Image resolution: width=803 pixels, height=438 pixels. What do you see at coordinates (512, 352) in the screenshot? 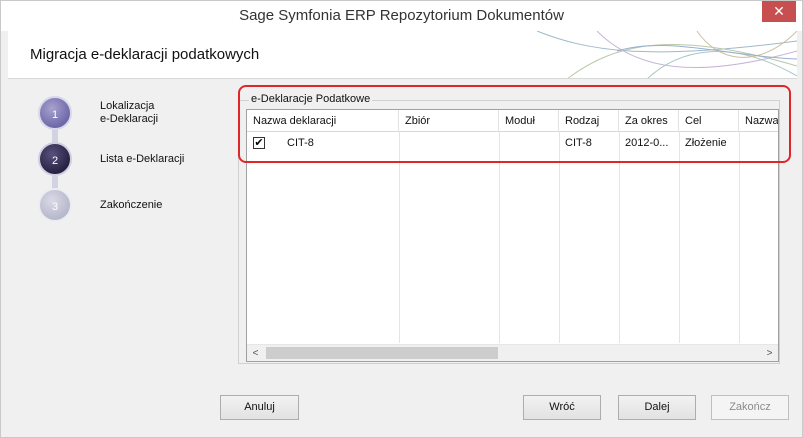
I see `horizontal-scrollbar: < >` at bounding box center [512, 352].